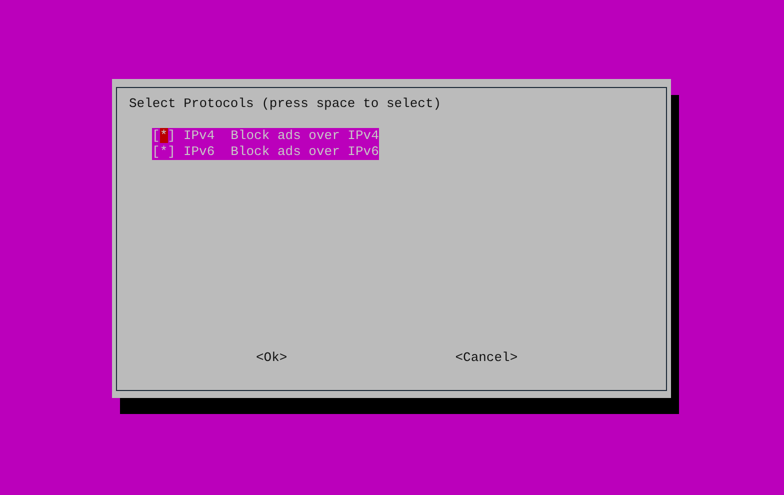 This screenshot has width=784, height=495. Describe the element at coordinates (285, 104) in the screenshot. I see `dialog-prompt: Select Protocols (press space to select)` at that location.